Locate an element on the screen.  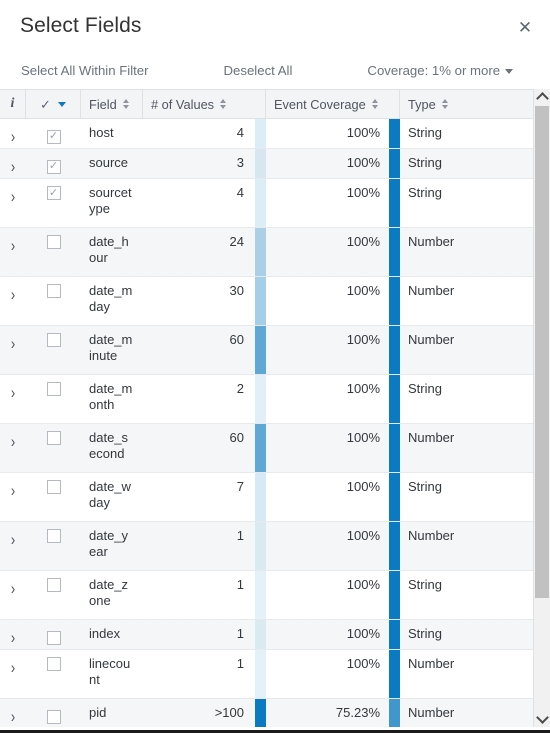
table-row: › ✓ host 4 100% String is located at coordinates (266, 134).